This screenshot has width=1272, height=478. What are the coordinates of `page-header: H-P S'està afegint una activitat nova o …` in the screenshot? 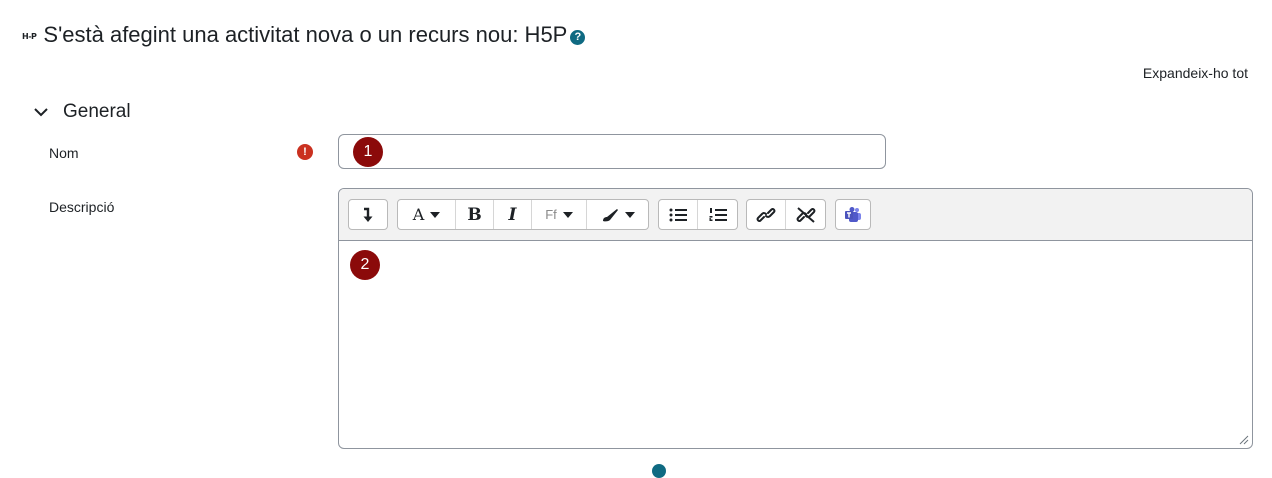 It's located at (304, 35).